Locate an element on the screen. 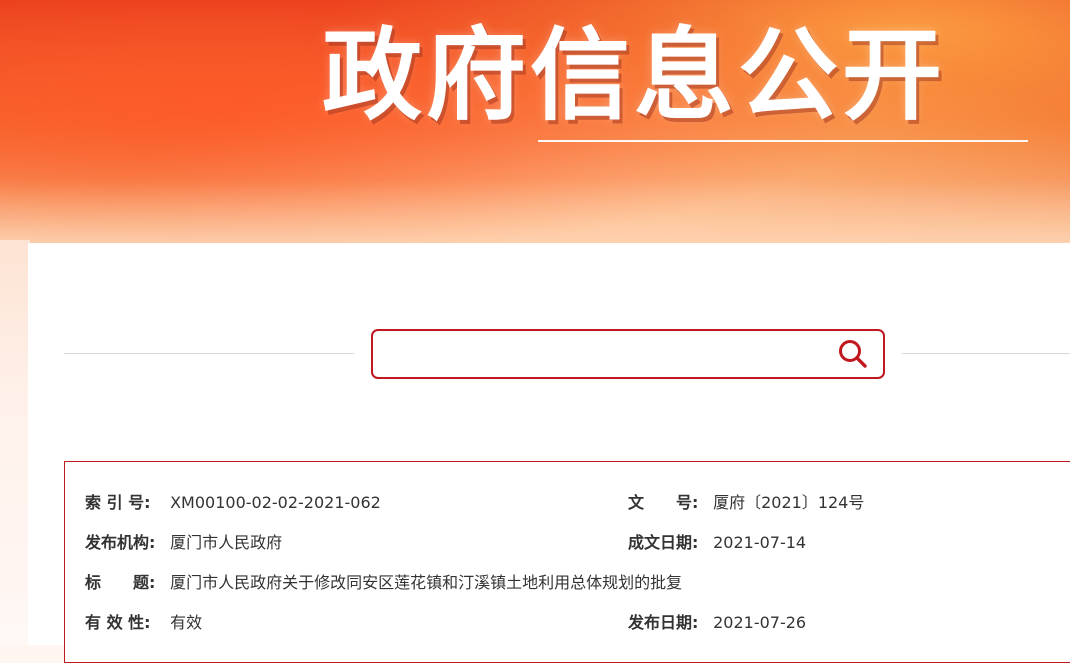 The width and height of the screenshot is (1070, 663). info-row-subject: 标 题: 厦门市人民政府关于修改同安区莲花镇和汀溪镇土地利用总体规划的批复 is located at coordinates (383, 583).